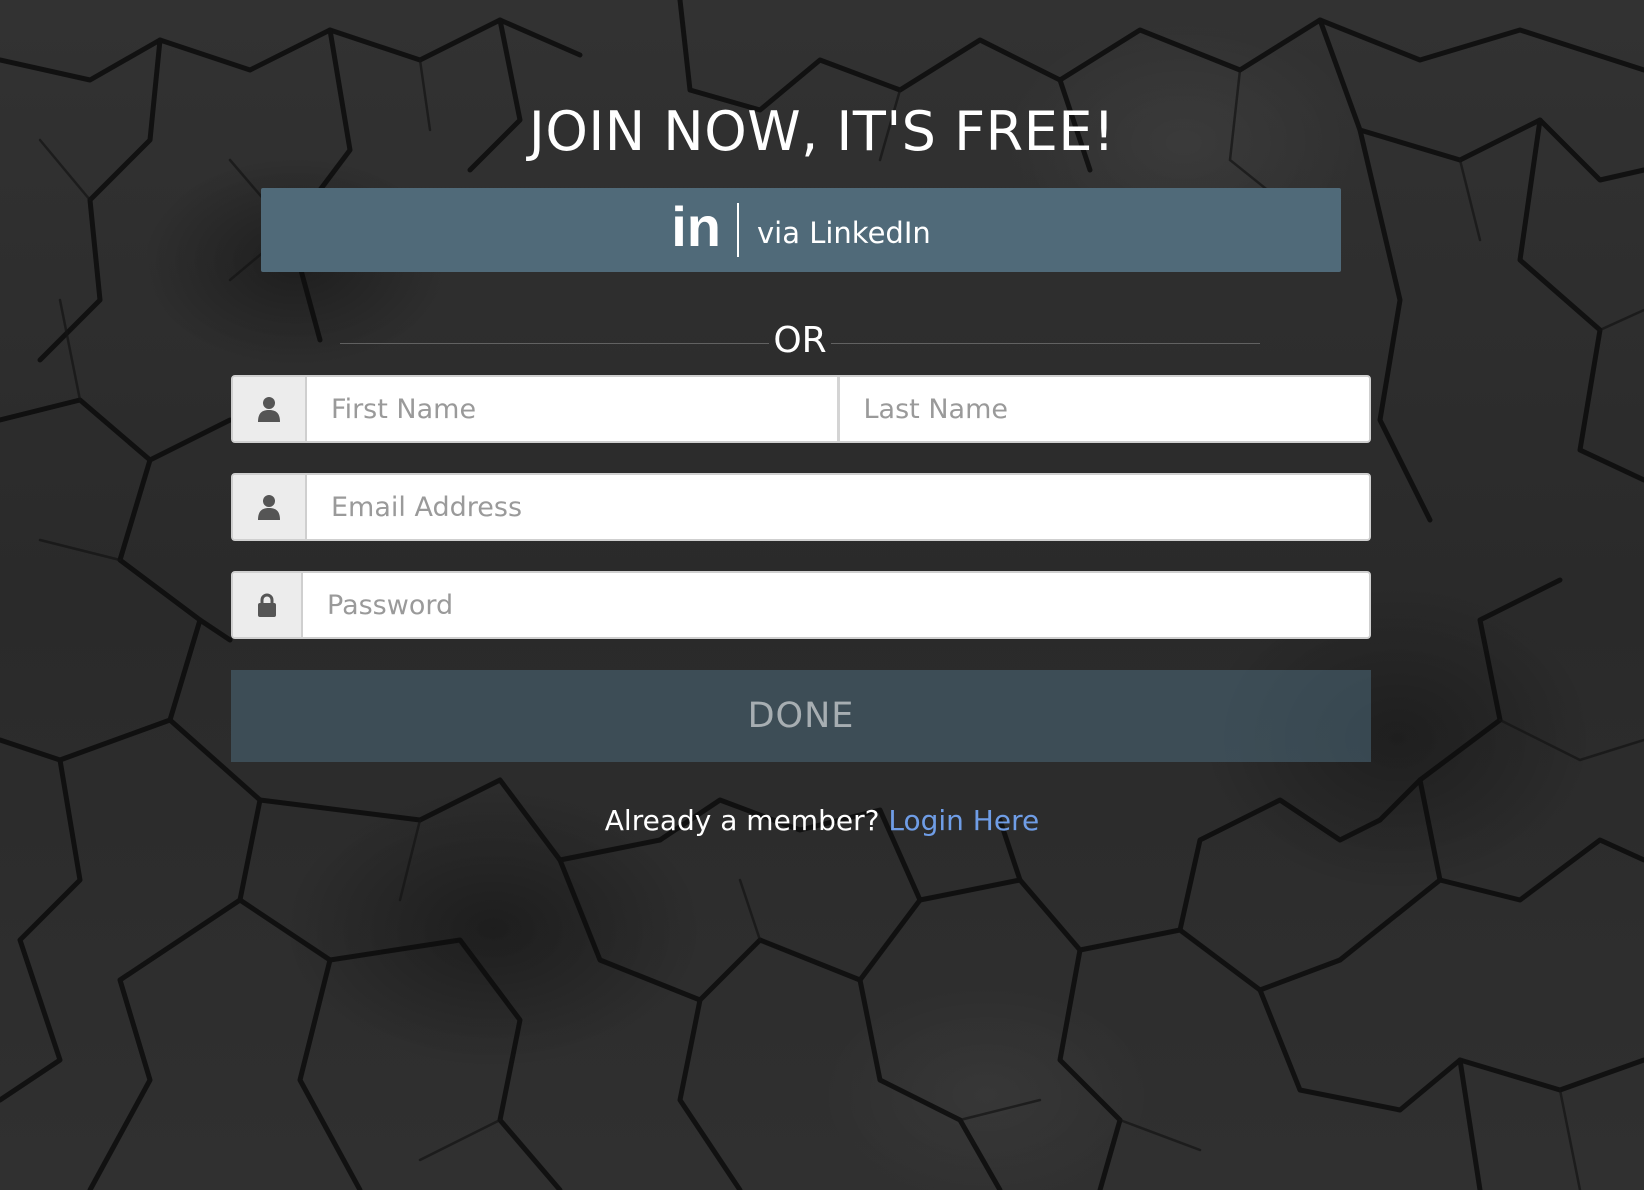 The width and height of the screenshot is (1644, 1190). What do you see at coordinates (555, 343) in the screenshot?
I see `or-line-left` at bounding box center [555, 343].